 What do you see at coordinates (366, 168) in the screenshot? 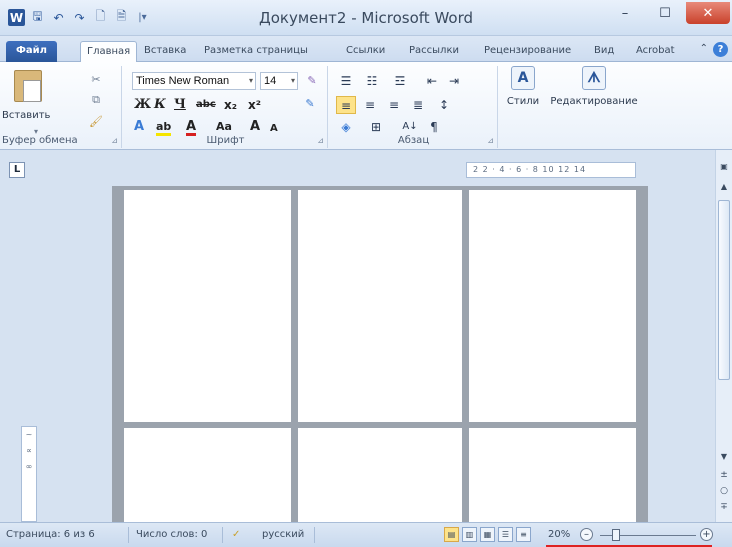
I see `ruler-area: L 2 2 · 4 · 6 · 8 10 12 14` at bounding box center [366, 168].